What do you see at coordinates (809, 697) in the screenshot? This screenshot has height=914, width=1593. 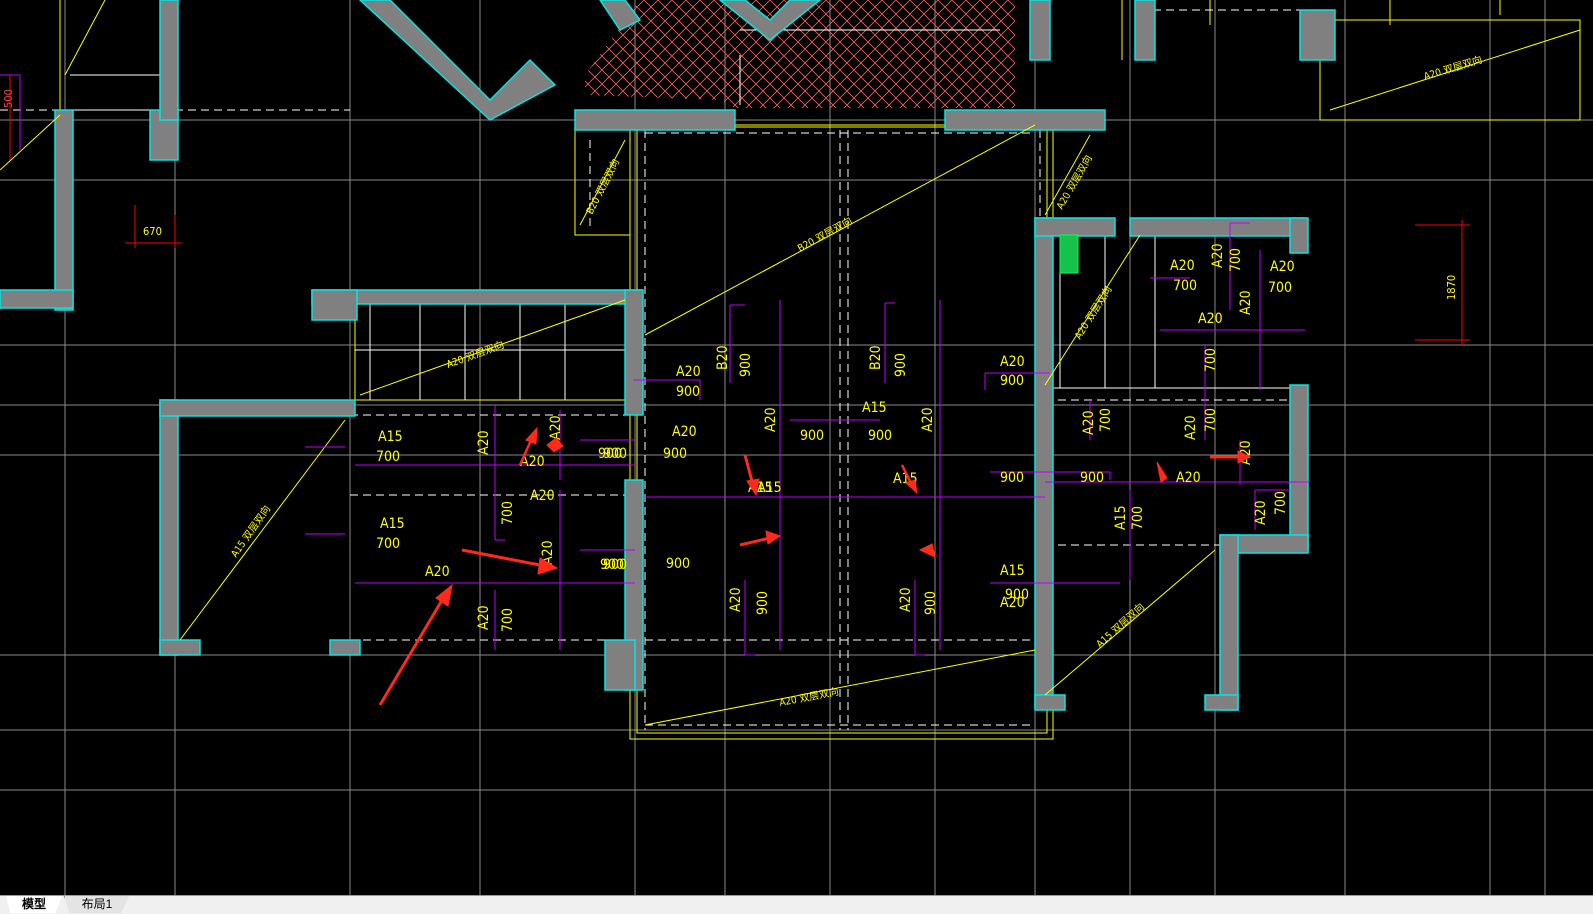 I see `zone-label-a20-bottom: A20 双层双向` at bounding box center [809, 697].